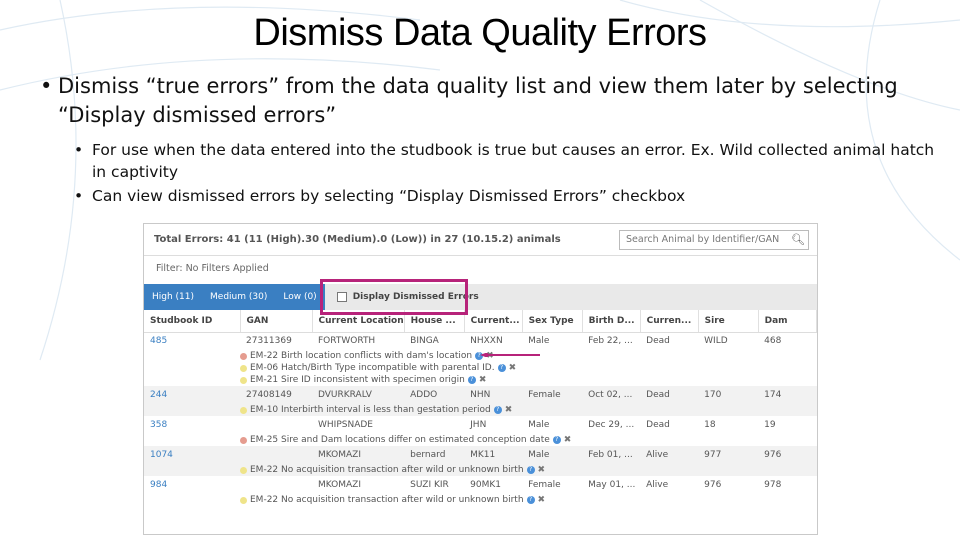 The width and height of the screenshot is (960, 540). I want to click on table-cell: MK11, so click(483, 455).